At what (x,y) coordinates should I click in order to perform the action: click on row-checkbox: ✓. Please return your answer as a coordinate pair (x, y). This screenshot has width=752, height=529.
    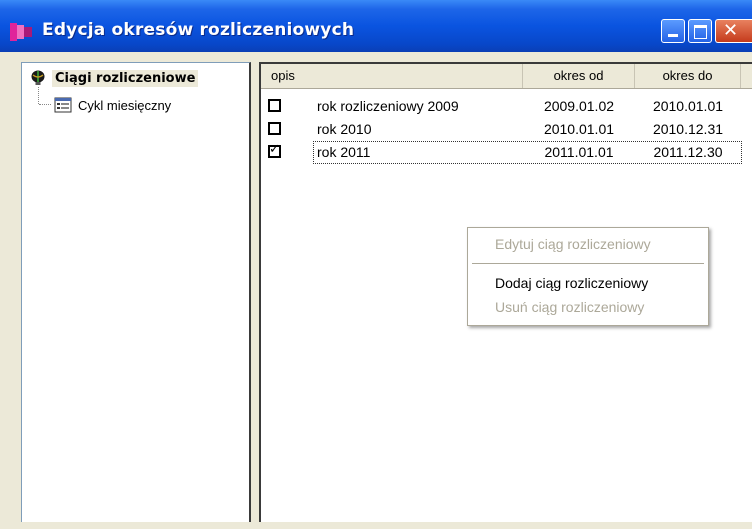
    Looking at the image, I should click on (274, 150).